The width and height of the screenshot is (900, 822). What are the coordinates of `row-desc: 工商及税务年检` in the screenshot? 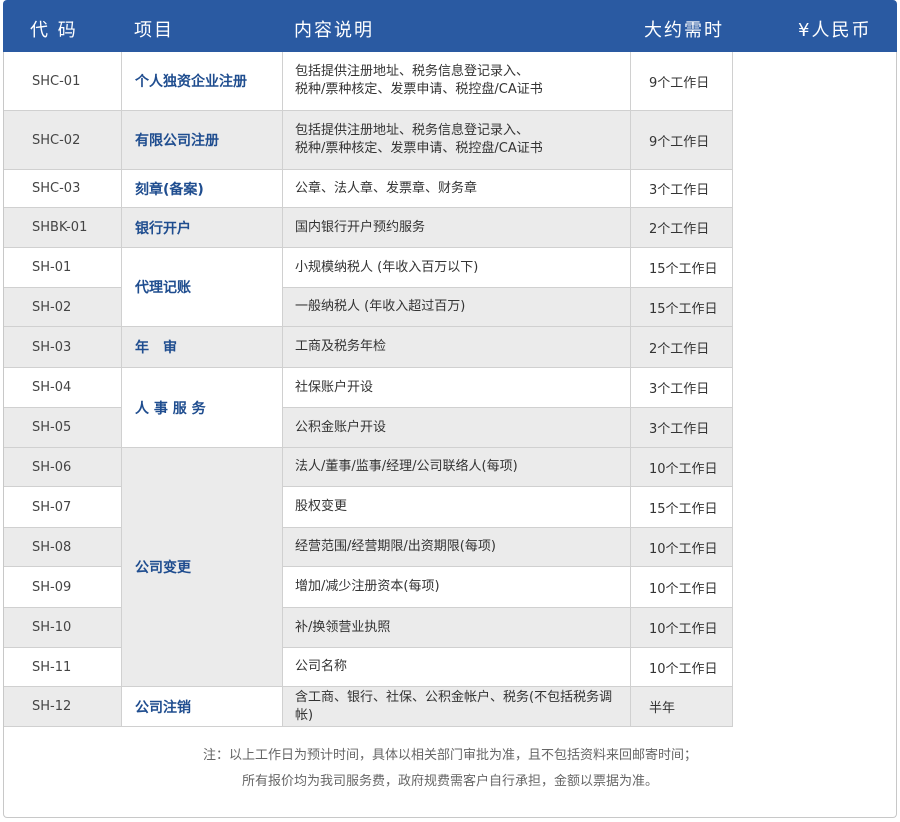 It's located at (457, 347).